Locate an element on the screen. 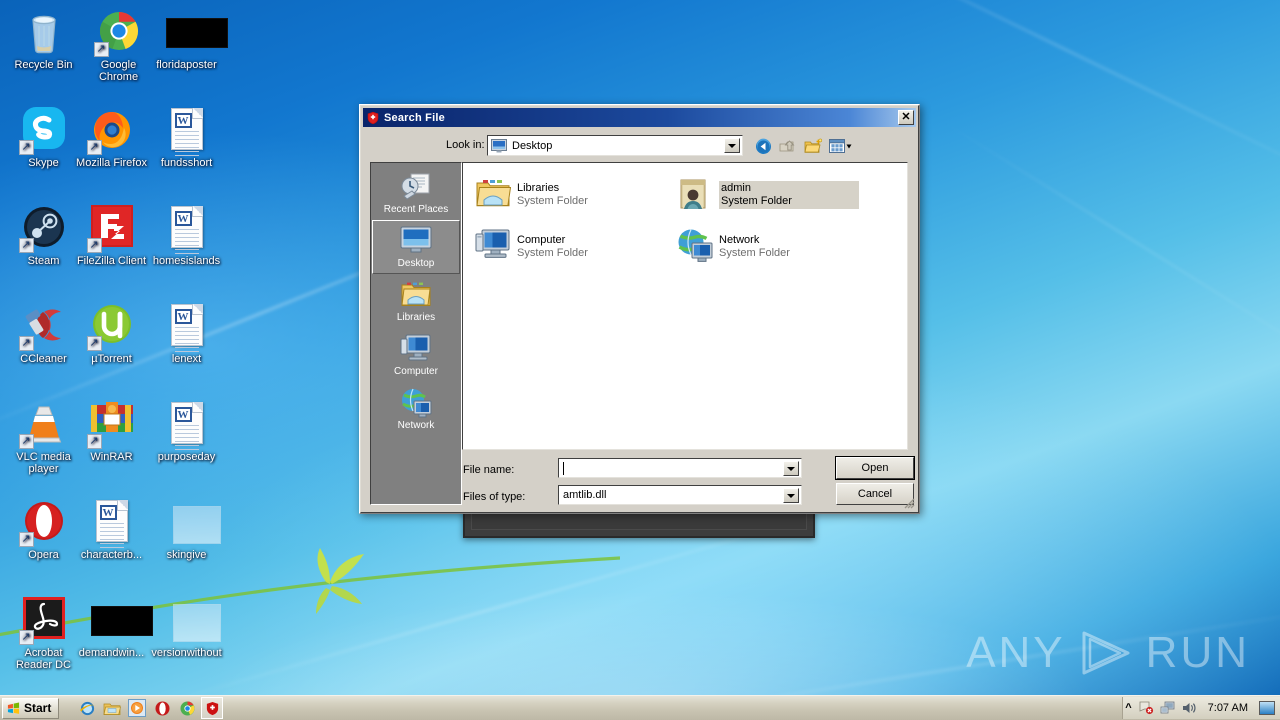  place-item-label: Libraries is located at coordinates (416, 317).